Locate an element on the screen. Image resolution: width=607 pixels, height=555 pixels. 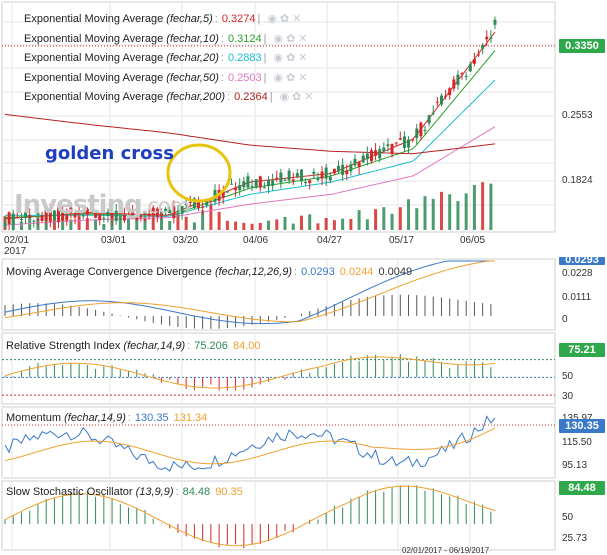
ema200-value: 0.2364 is located at coordinates (251, 97).